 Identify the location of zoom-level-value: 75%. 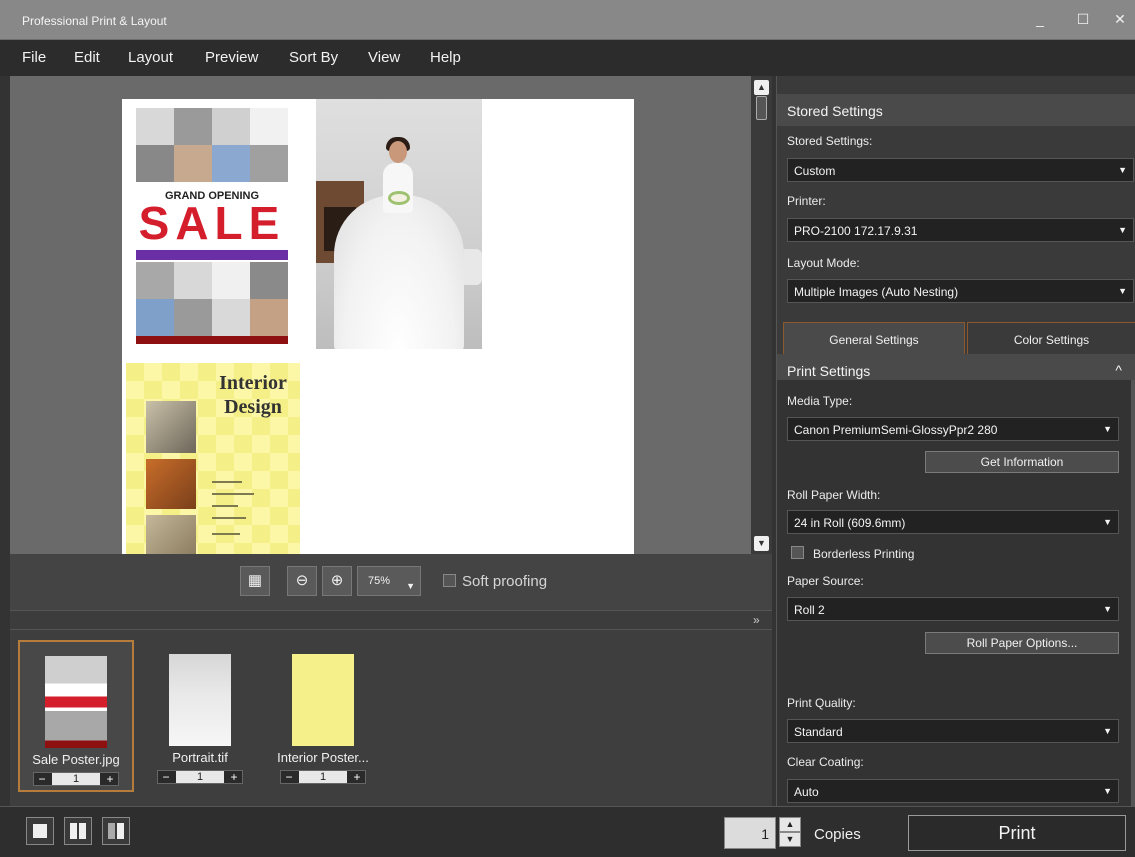
(379, 581).